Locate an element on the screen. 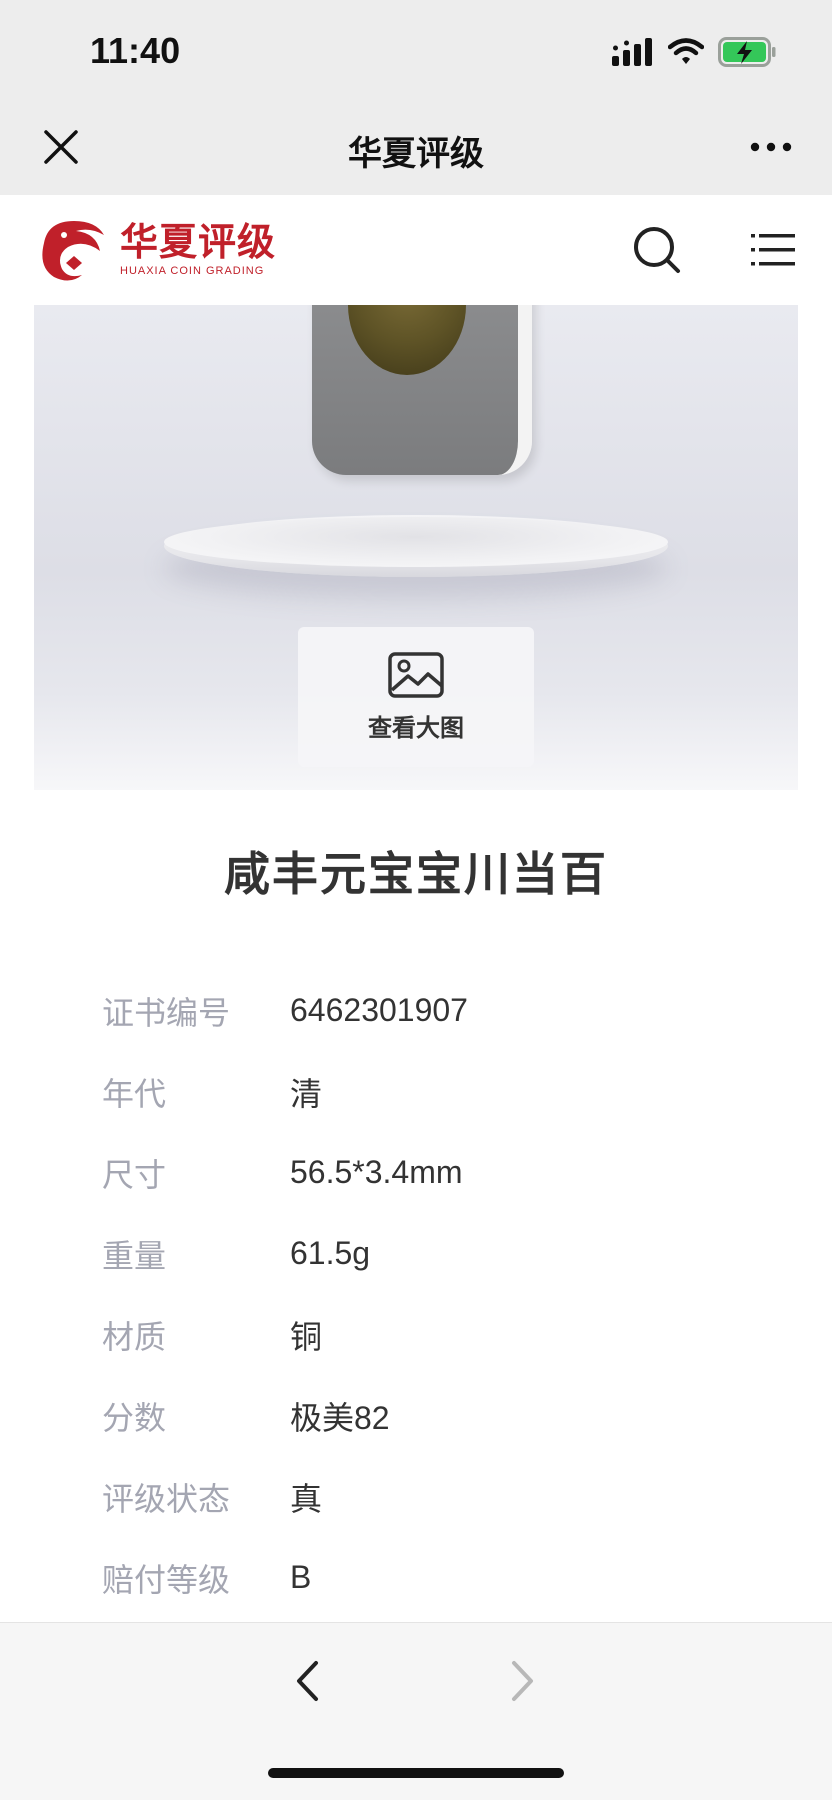  info-label: 尺寸 is located at coordinates (134, 1174).